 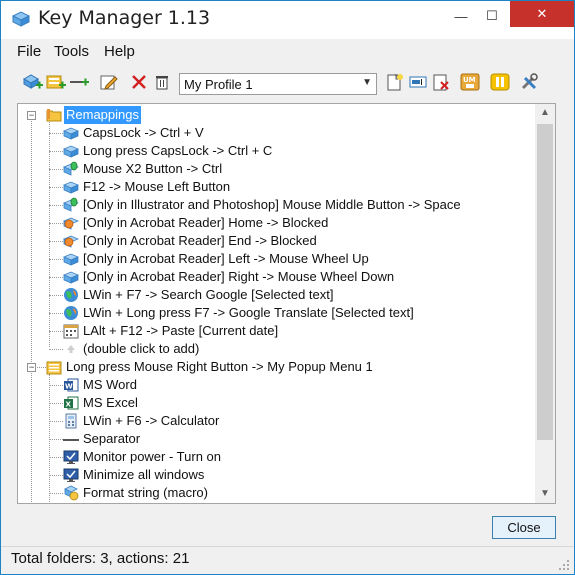 What do you see at coordinates (141, 348) in the screenshot?
I see `tree-item-label: (double click to add)` at bounding box center [141, 348].